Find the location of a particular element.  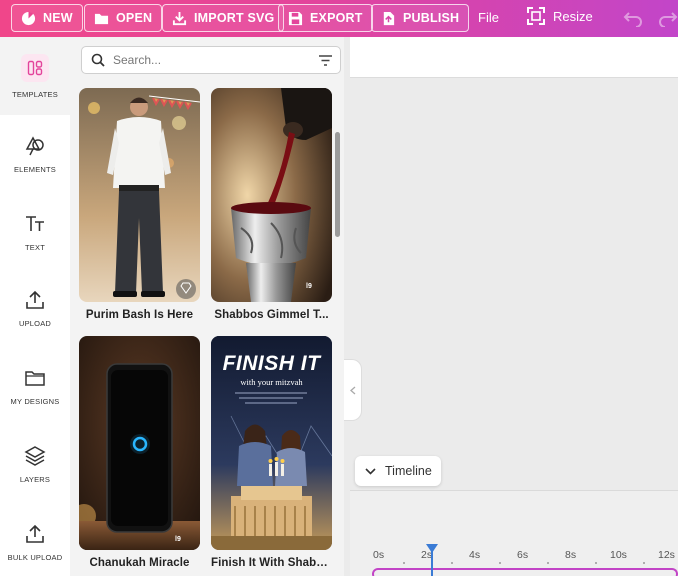

publish-label: PUBLISH is located at coordinates (431, 18).